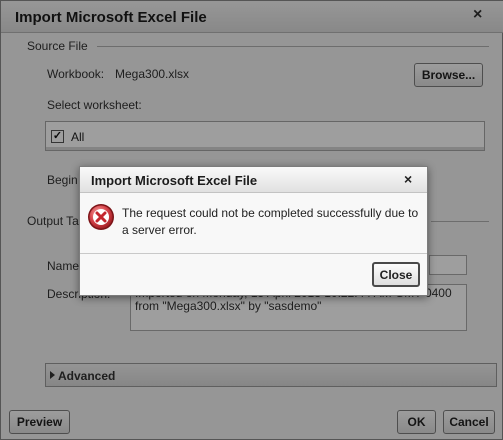 Image resolution: width=503 pixels, height=440 pixels. Describe the element at coordinates (101, 217) in the screenshot. I see `error-x-circle-icon` at that location.